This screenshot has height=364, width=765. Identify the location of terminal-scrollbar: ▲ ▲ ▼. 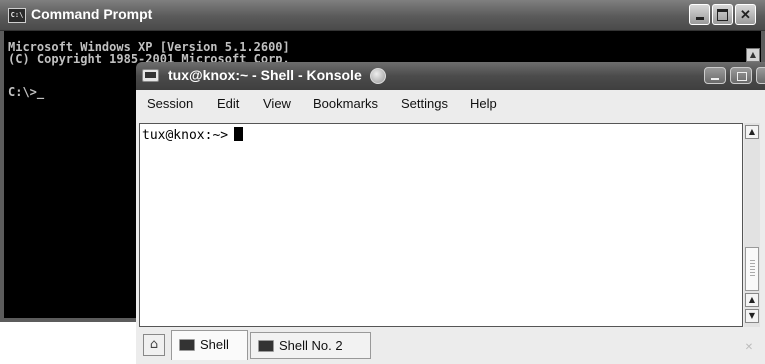
(752, 225).